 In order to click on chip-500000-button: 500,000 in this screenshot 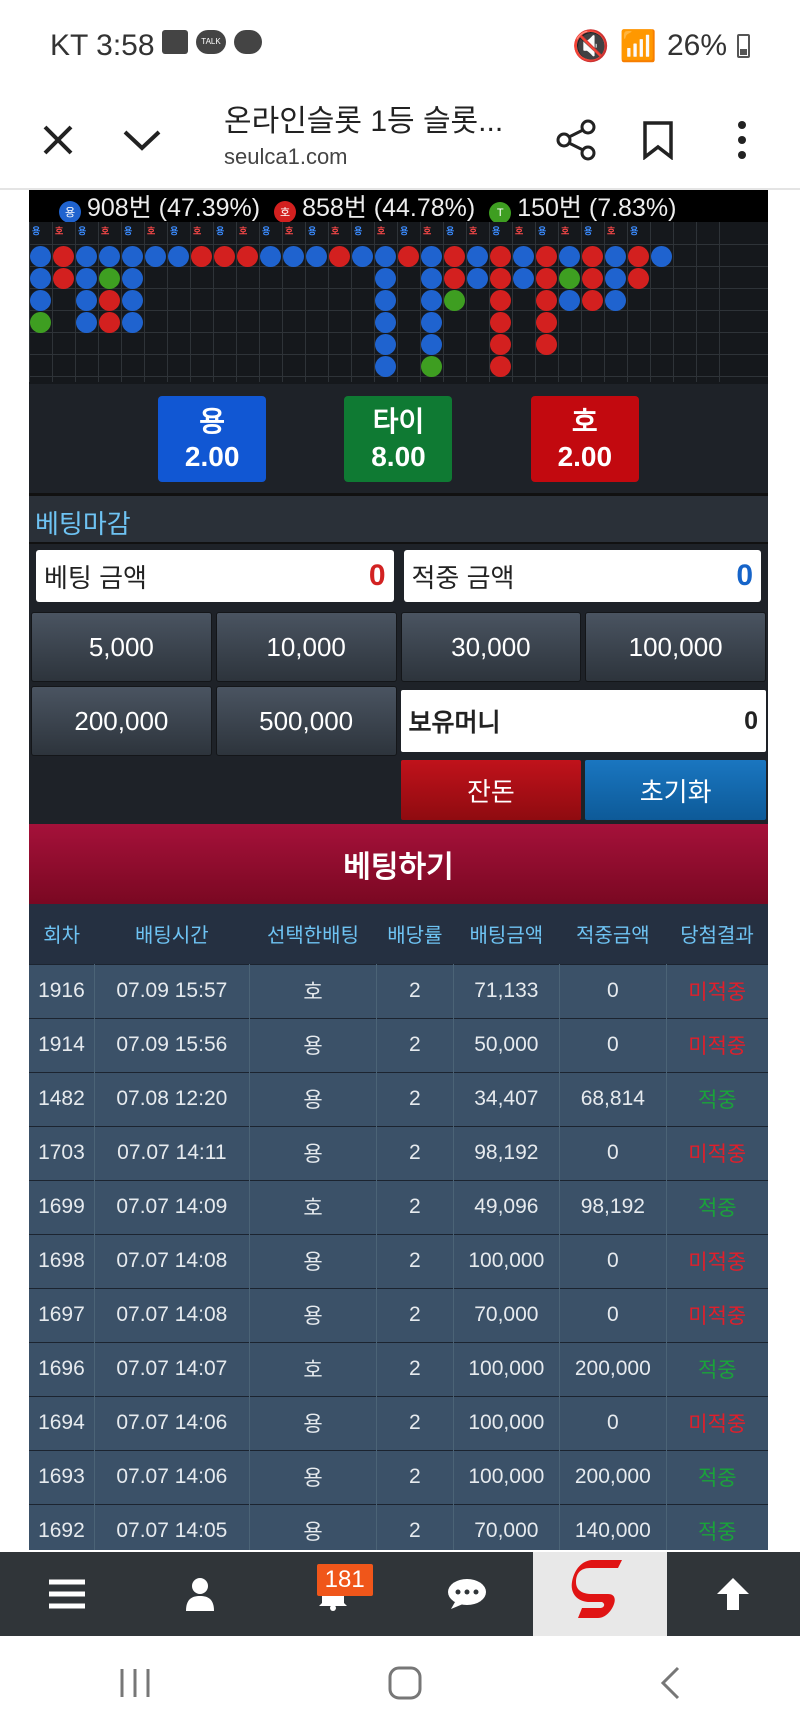, I will do `click(306, 721)`.